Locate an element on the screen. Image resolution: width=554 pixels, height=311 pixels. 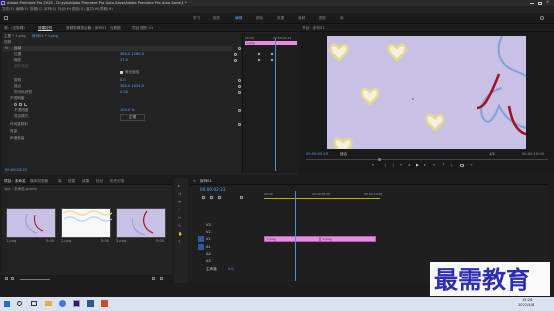
quality-select: 1/2 is located at coordinates (492, 154).